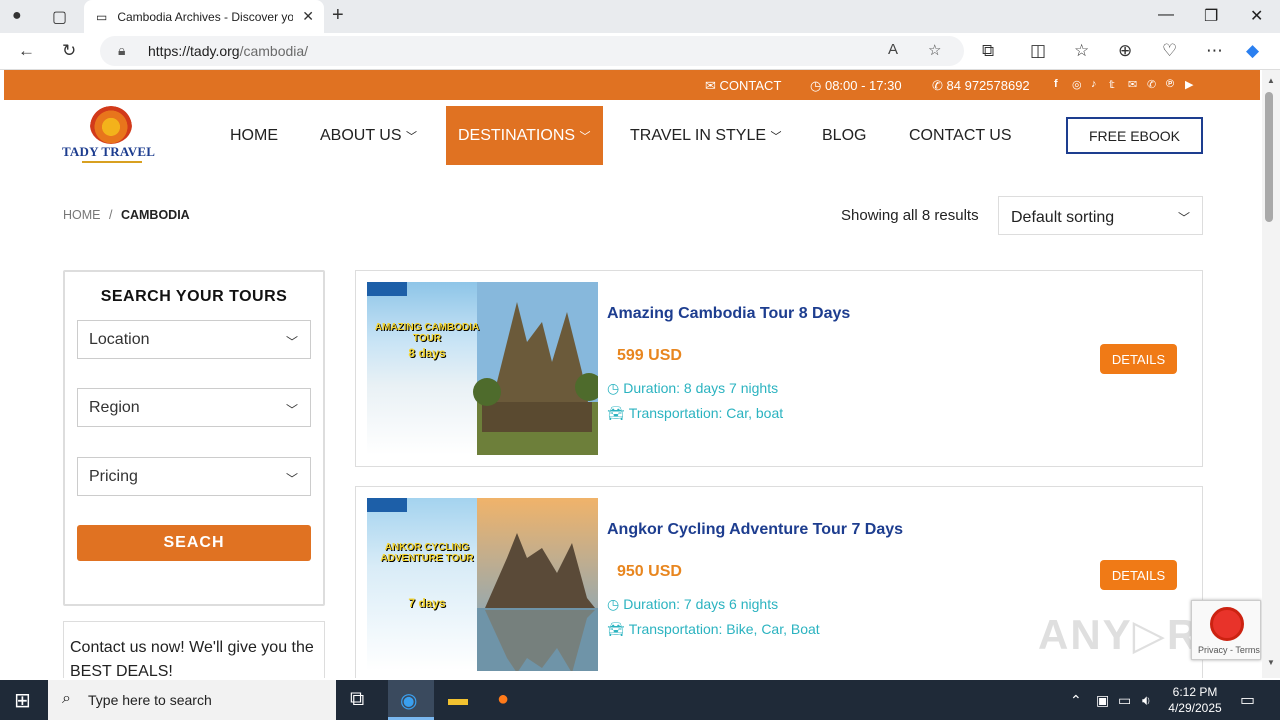 The image size is (1280, 720). Describe the element at coordinates (1271, 662) in the screenshot. I see `scroll-down-icon: ▼` at that location.